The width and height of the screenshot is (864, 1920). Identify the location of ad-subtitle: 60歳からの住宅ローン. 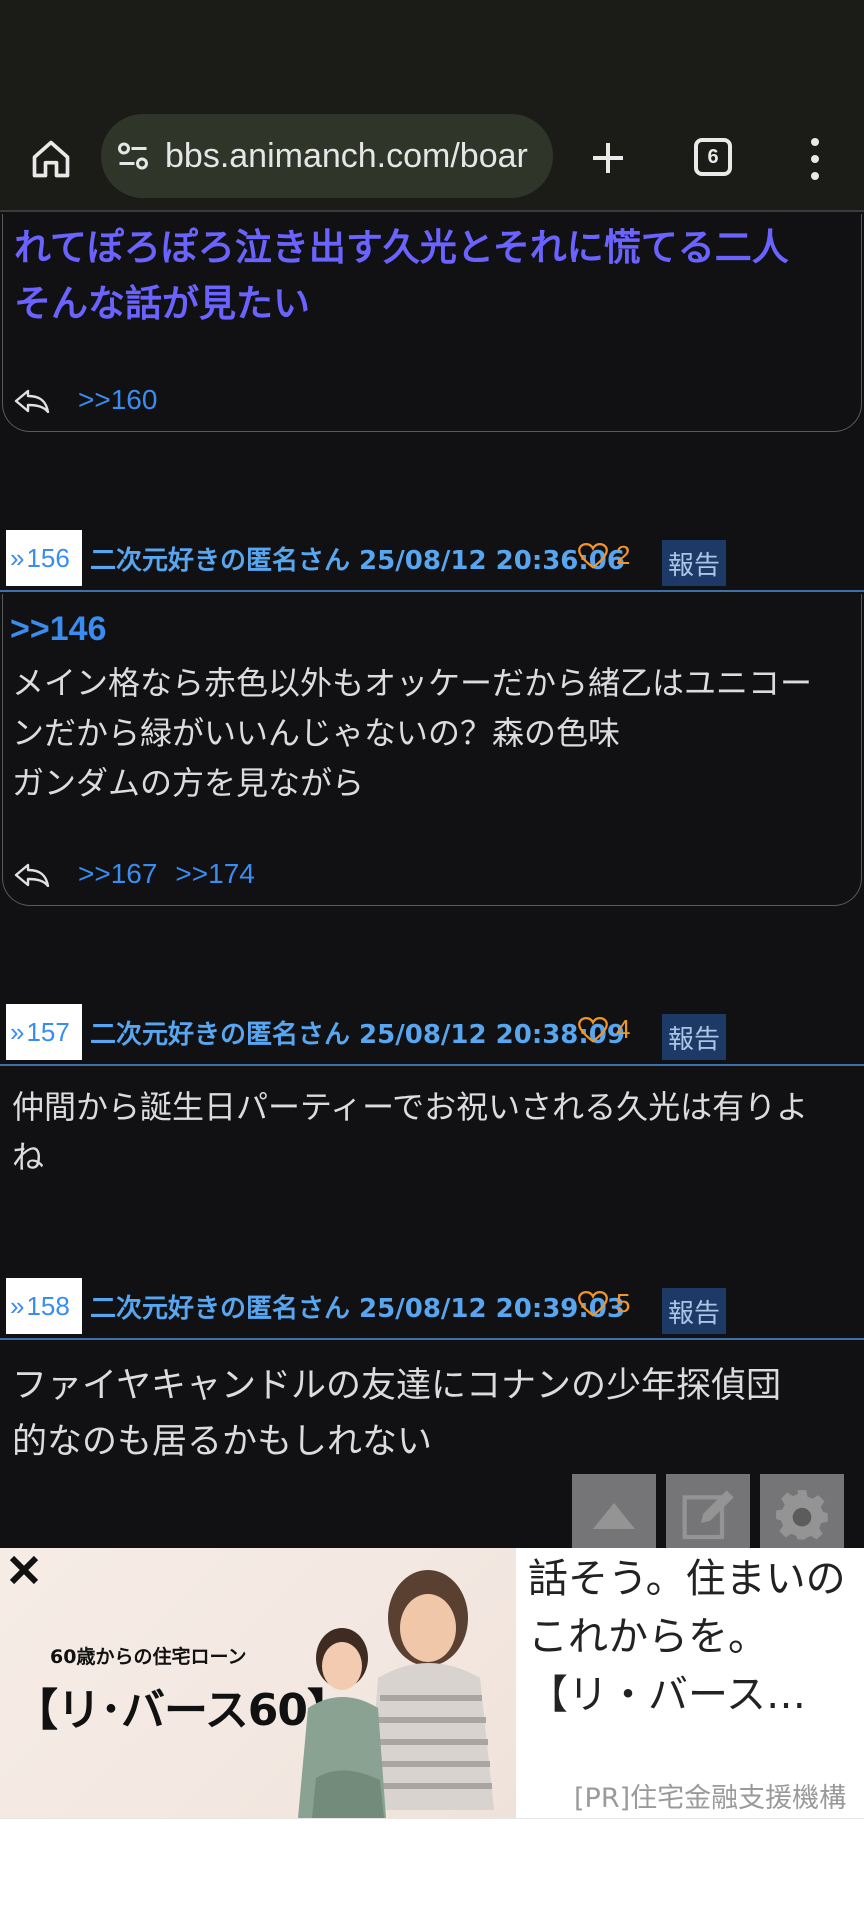
(148, 1657).